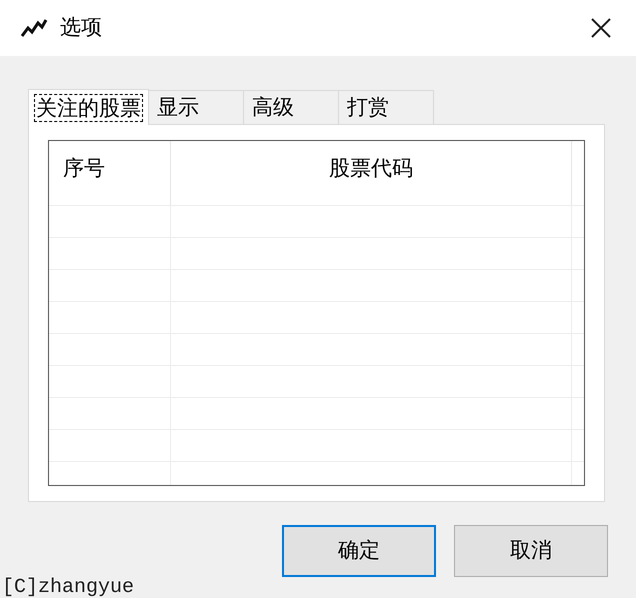  Describe the element at coordinates (68, 587) in the screenshot. I see `copyright-label: [C]zhangyue` at that location.